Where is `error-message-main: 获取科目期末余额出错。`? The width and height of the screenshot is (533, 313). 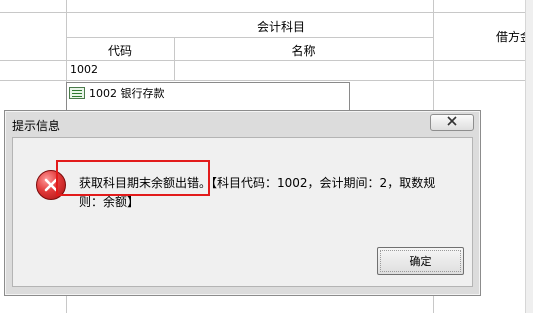 error-message-main: 获取科目期末余额出错。 is located at coordinates (145, 183).